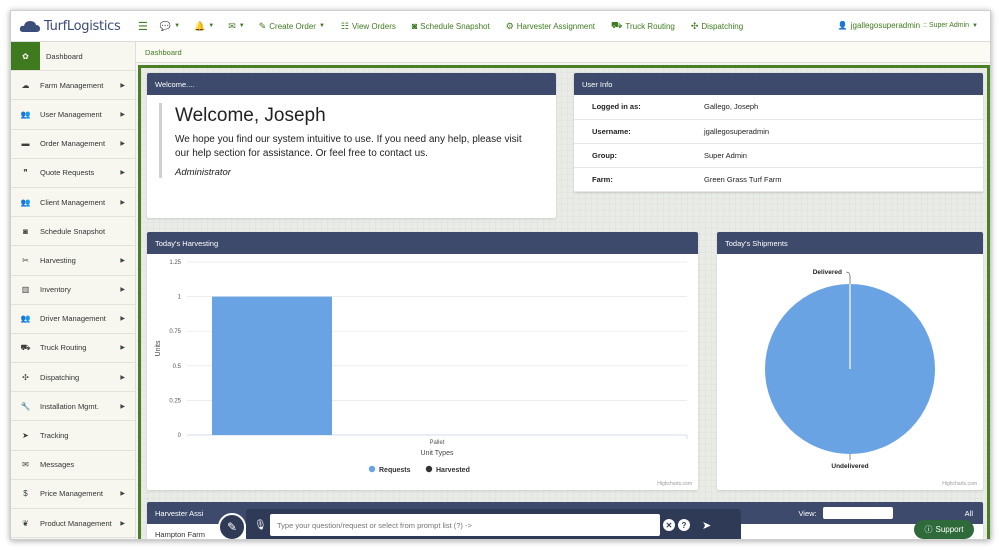 This screenshot has width=1001, height=550. Describe the element at coordinates (232, 526) in the screenshot. I see `assistant-logo-icon: ✎` at that location.